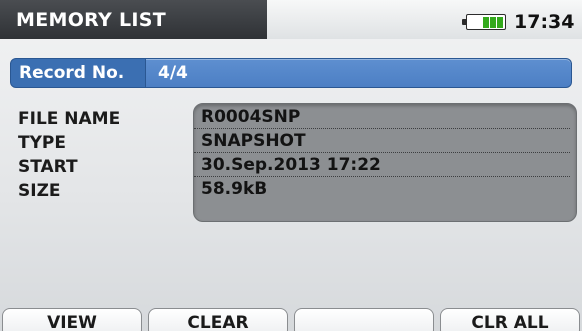 The width and height of the screenshot is (582, 331). I want to click on battery-level, so click(493, 22).